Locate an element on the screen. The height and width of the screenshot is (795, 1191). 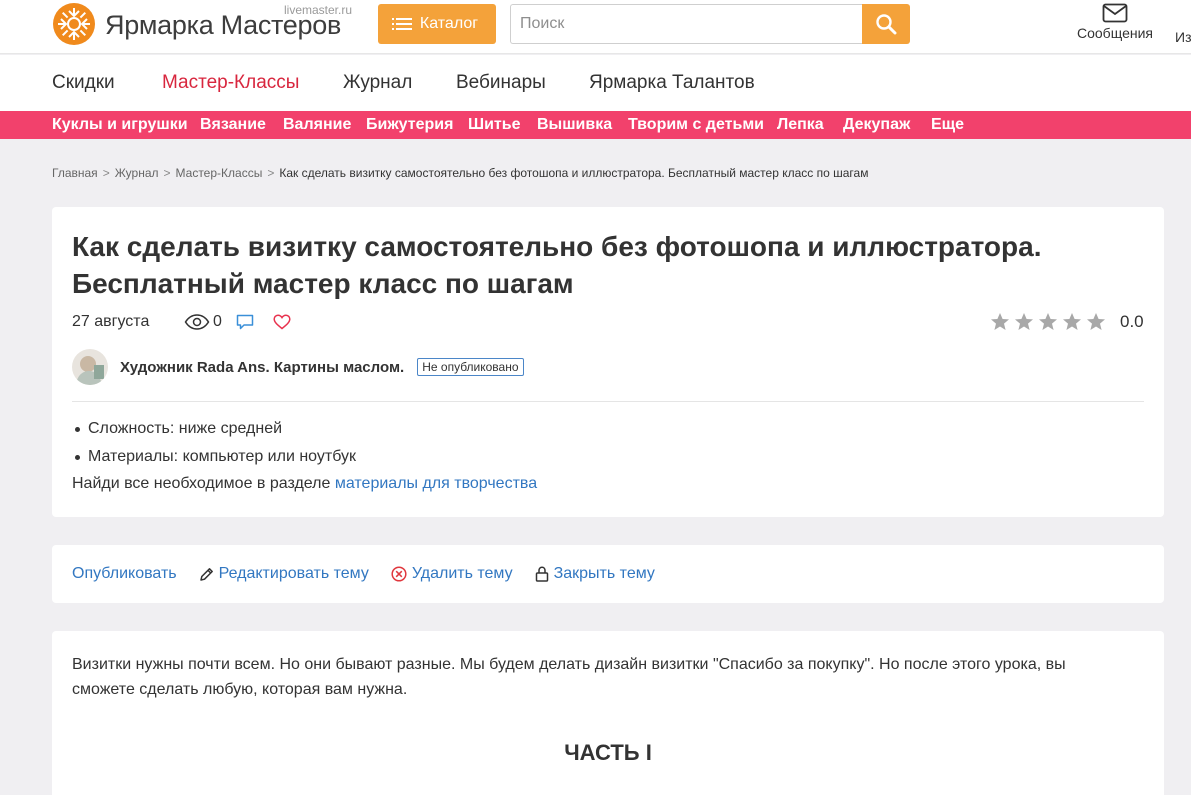
breadcrumb-home: Главная is located at coordinates (75, 173).